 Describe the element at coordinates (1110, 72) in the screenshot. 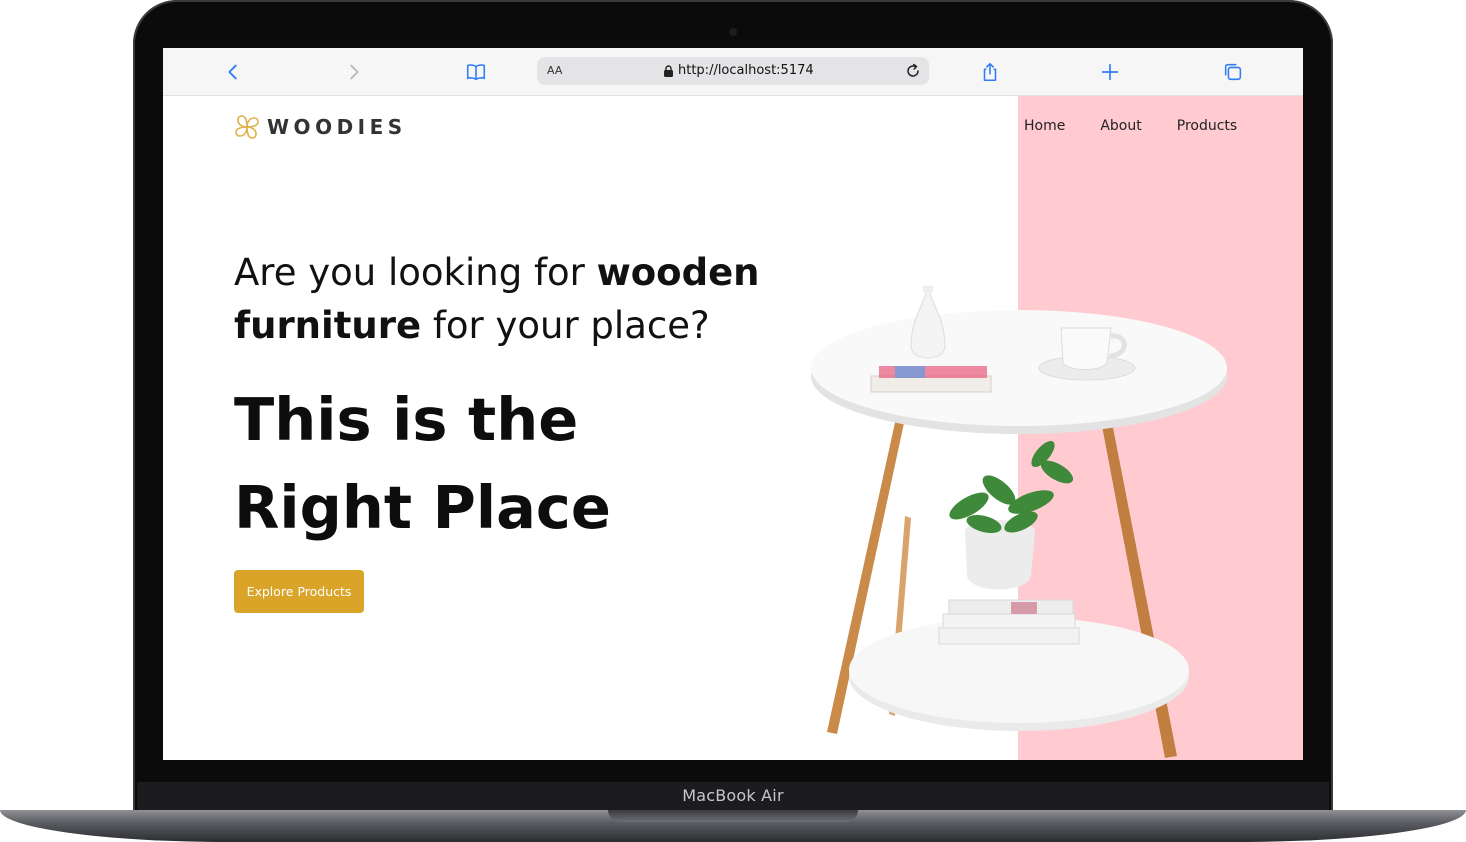

I see `new-tab-icon` at that location.